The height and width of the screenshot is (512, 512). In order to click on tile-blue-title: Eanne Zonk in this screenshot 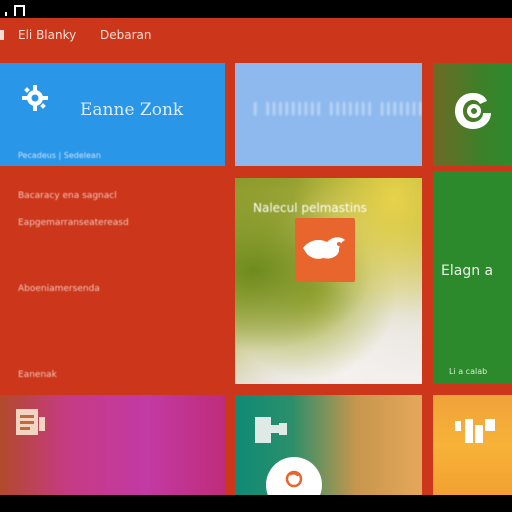, I will do `click(132, 110)`.